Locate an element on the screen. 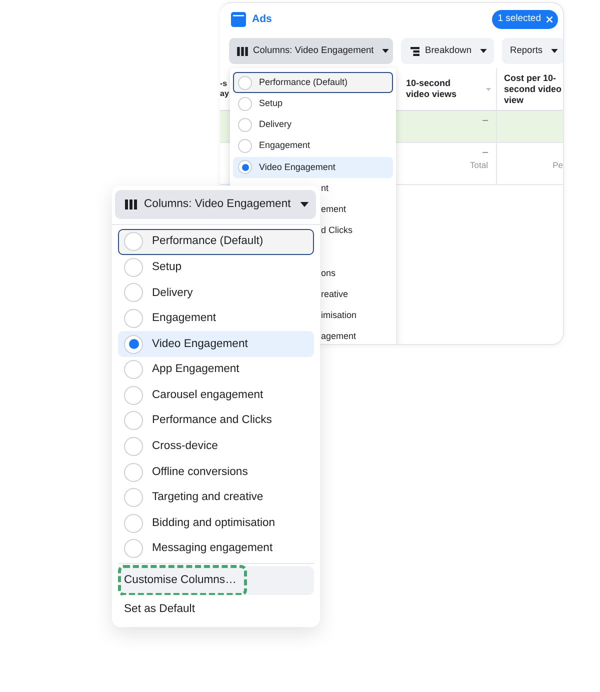 Image resolution: width=600 pixels, height=692 pixels. menu-option: Offline conversions is located at coordinates (216, 472).